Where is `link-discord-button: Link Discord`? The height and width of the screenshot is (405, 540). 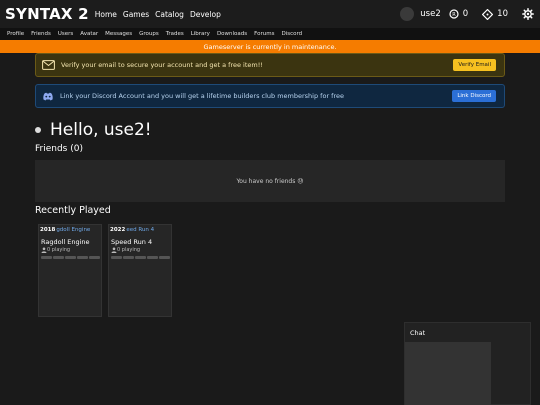 link-discord-button: Link Discord is located at coordinates (474, 96).